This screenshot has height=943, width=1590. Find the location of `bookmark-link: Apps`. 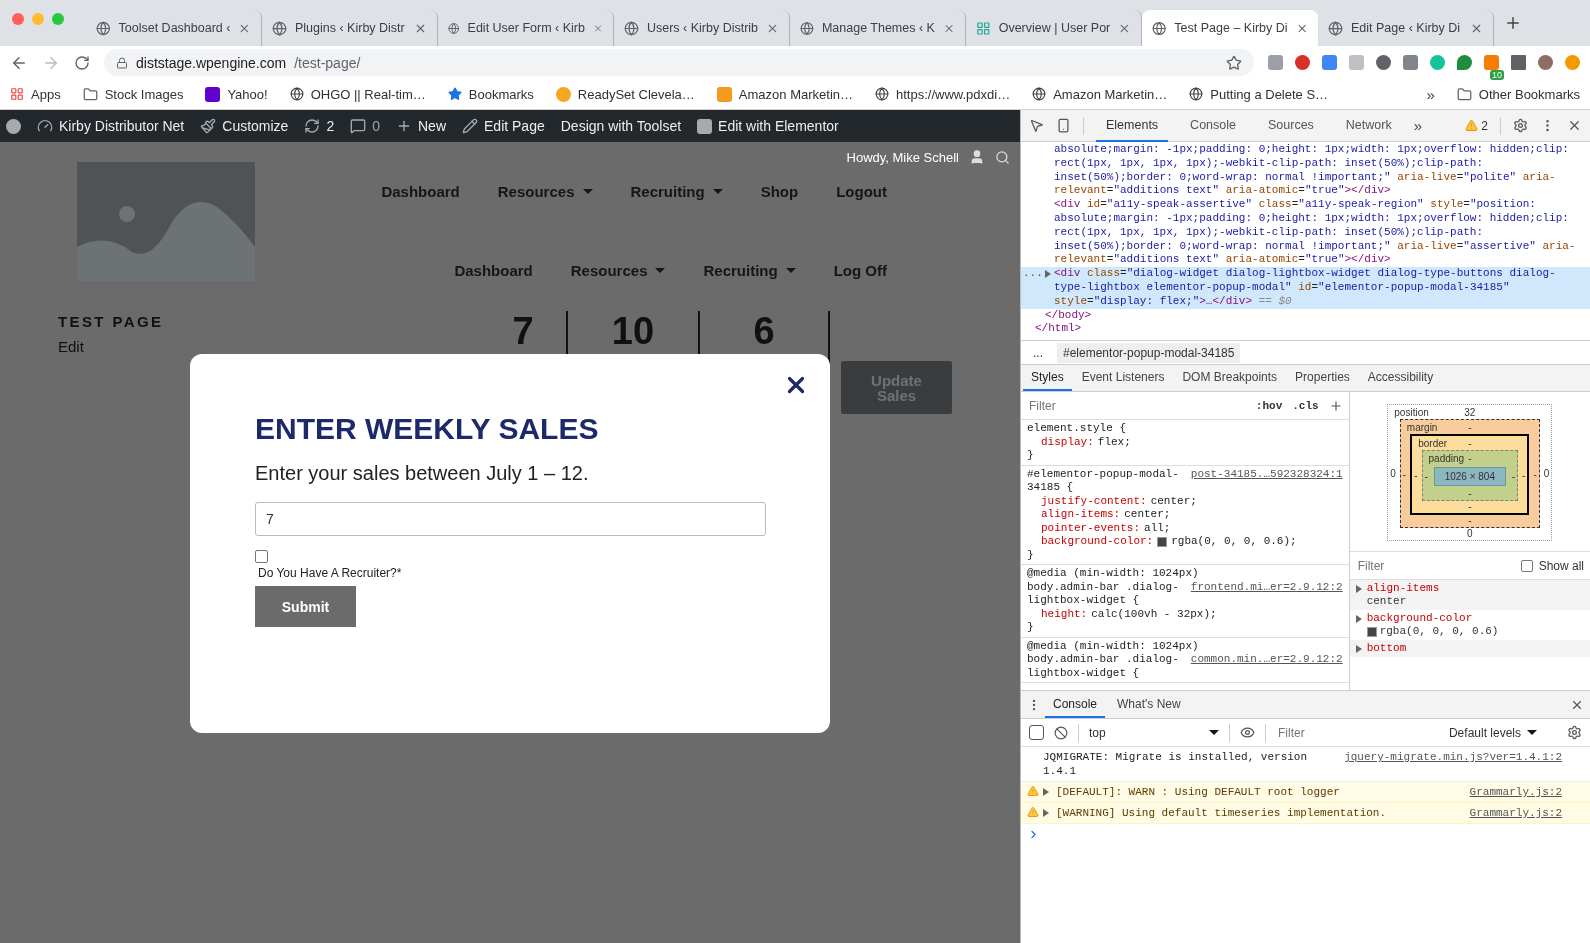

bookmark-link: Apps is located at coordinates (46, 94).